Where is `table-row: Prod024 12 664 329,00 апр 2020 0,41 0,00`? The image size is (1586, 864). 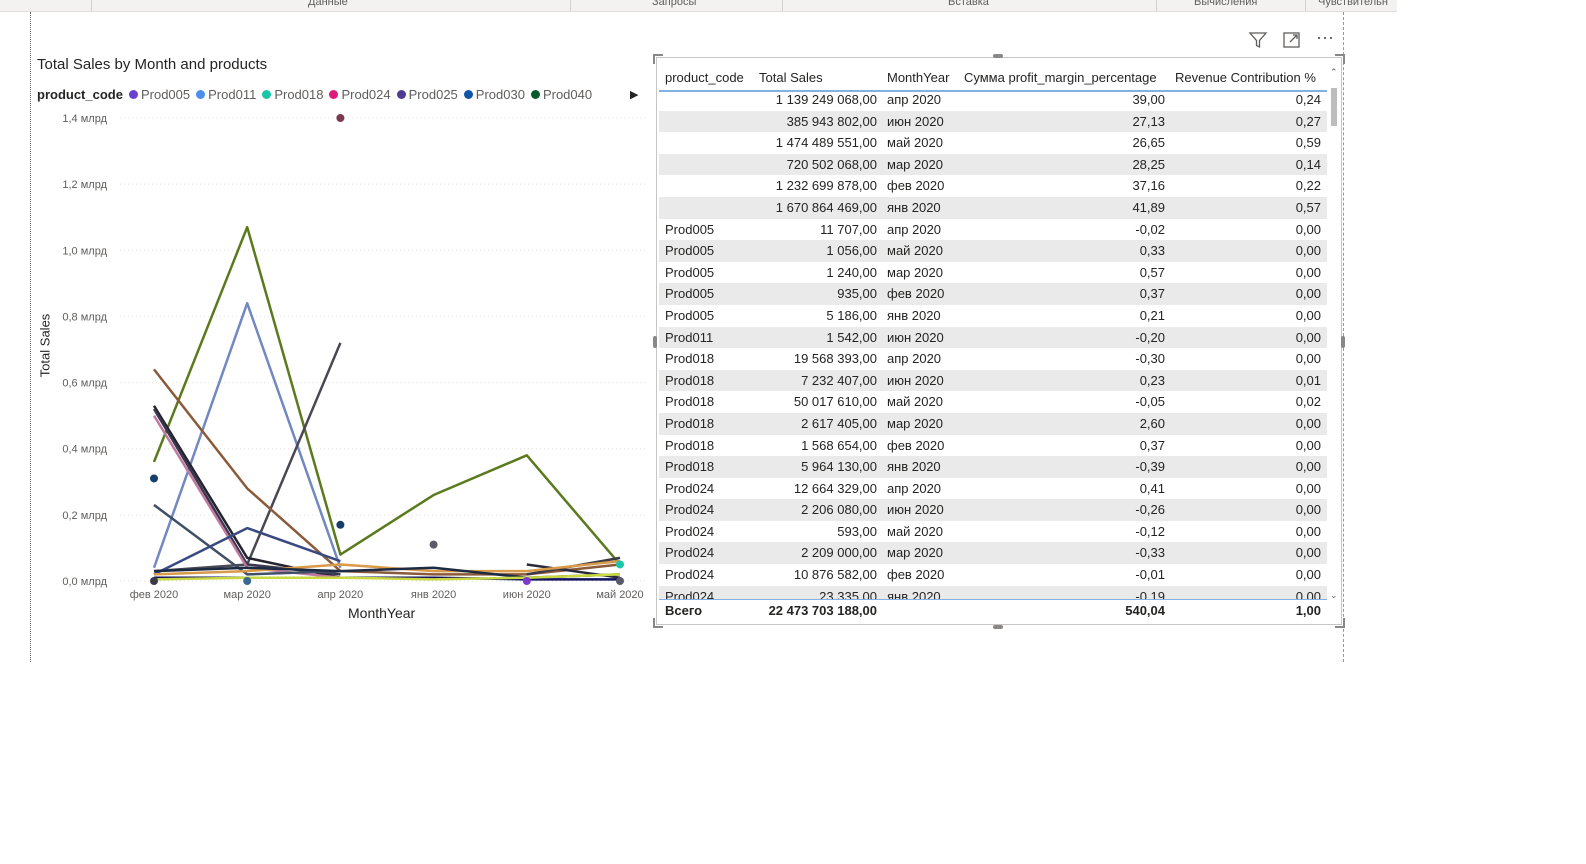 table-row: Prod024 12 664 329,00 апр 2020 0,41 0,00 is located at coordinates (993, 489).